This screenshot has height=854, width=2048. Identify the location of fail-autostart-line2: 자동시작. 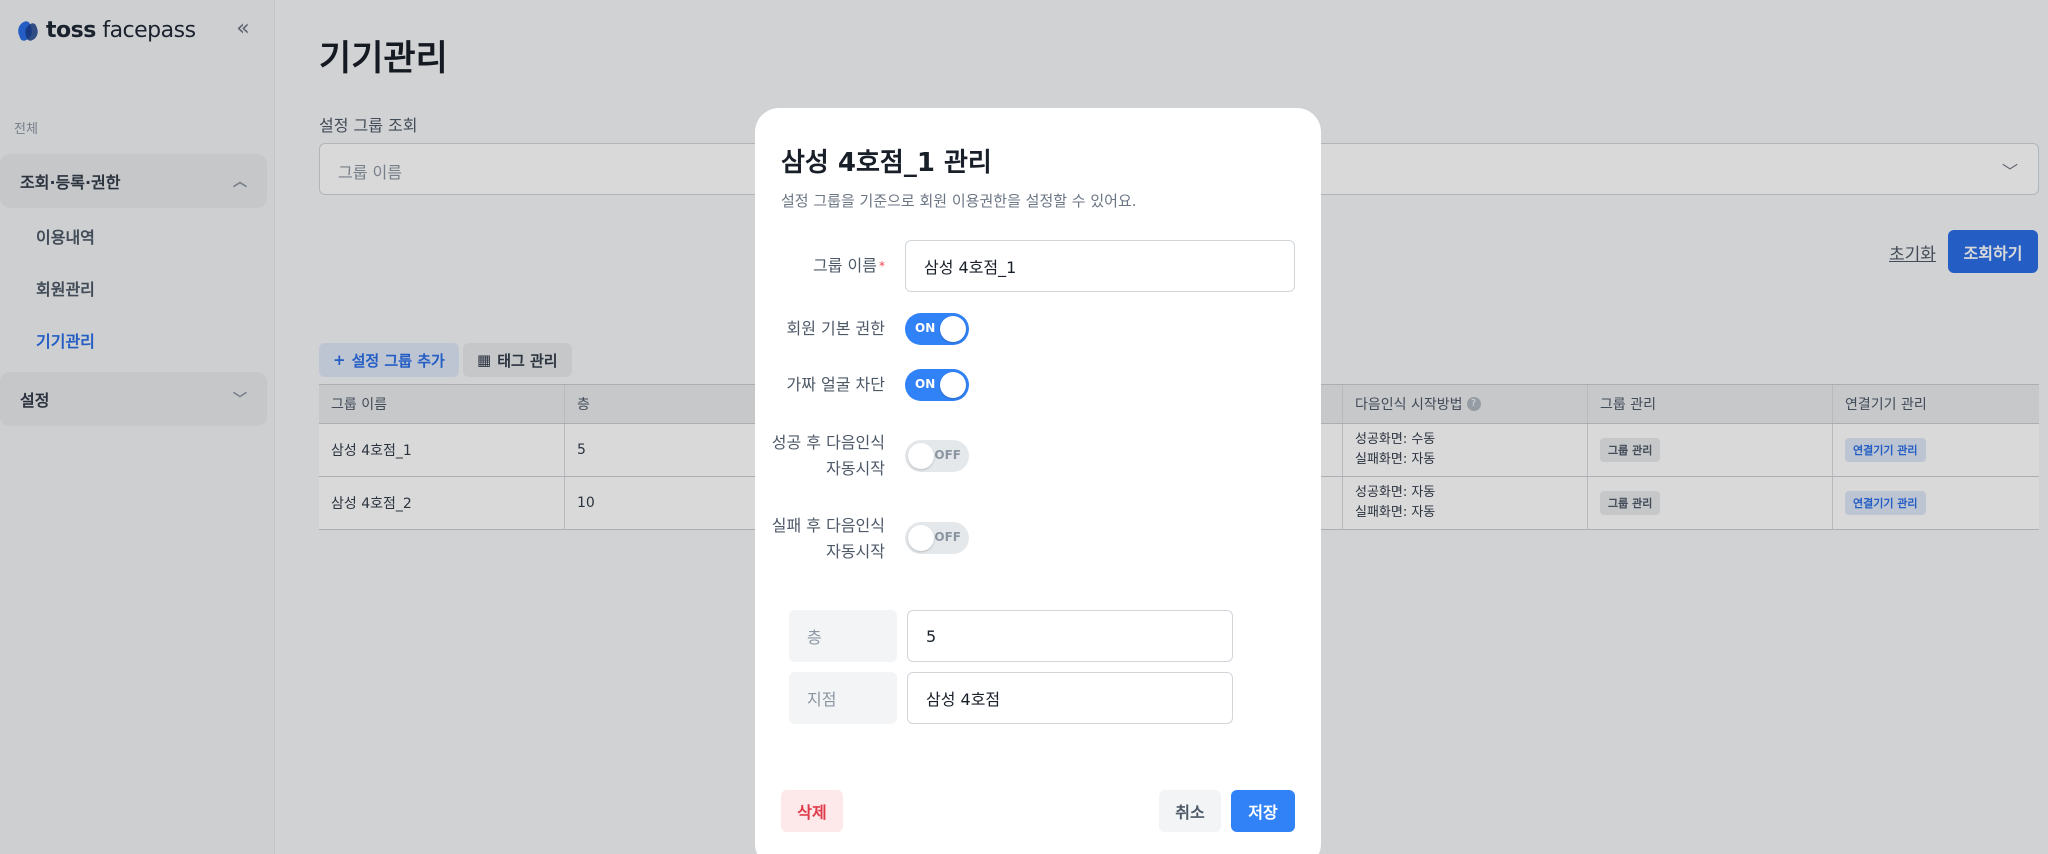
(855, 551).